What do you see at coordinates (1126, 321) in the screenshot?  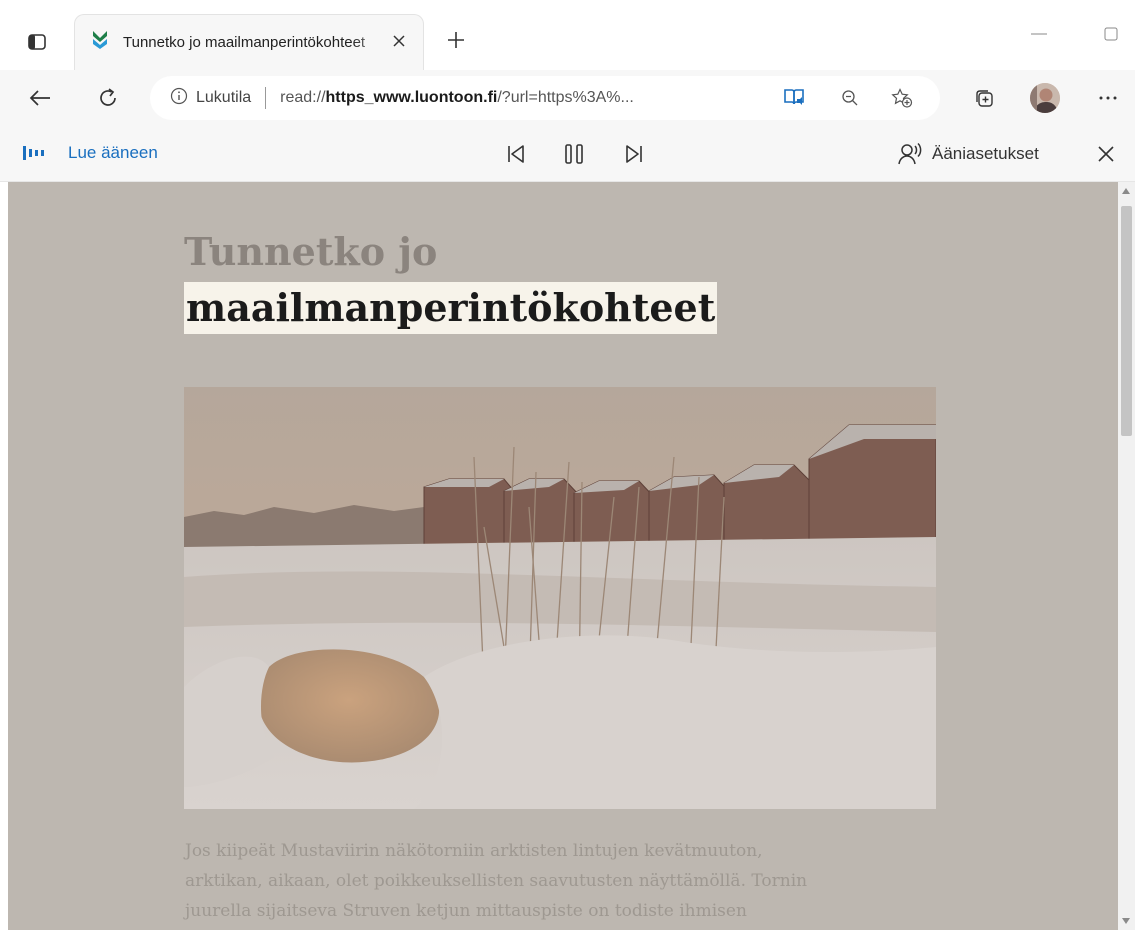 I see `scrollbar-thumb` at bounding box center [1126, 321].